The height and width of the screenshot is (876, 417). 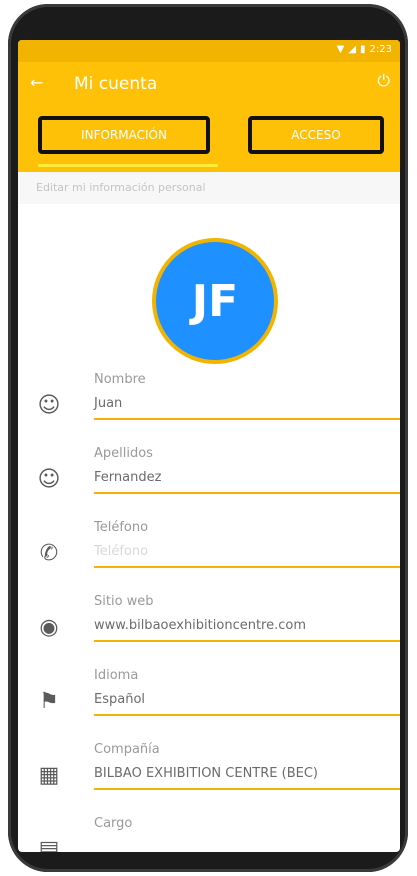 What do you see at coordinates (209, 51) in the screenshot?
I see `status-bar: ▼ ◢ ▮ 2:23` at bounding box center [209, 51].